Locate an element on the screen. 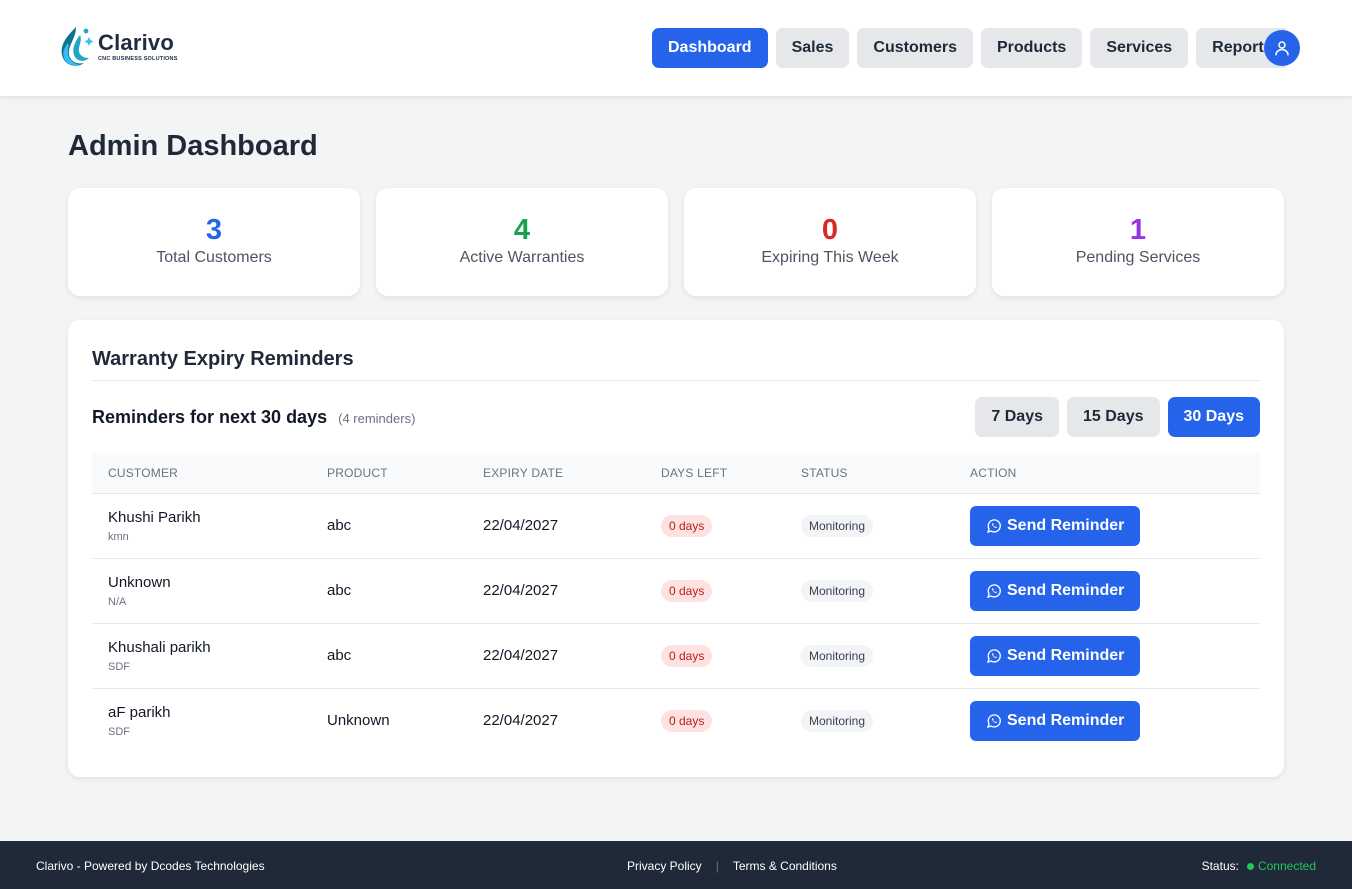 This screenshot has width=1352, height=889. stat-value: 3 is located at coordinates (214, 230).